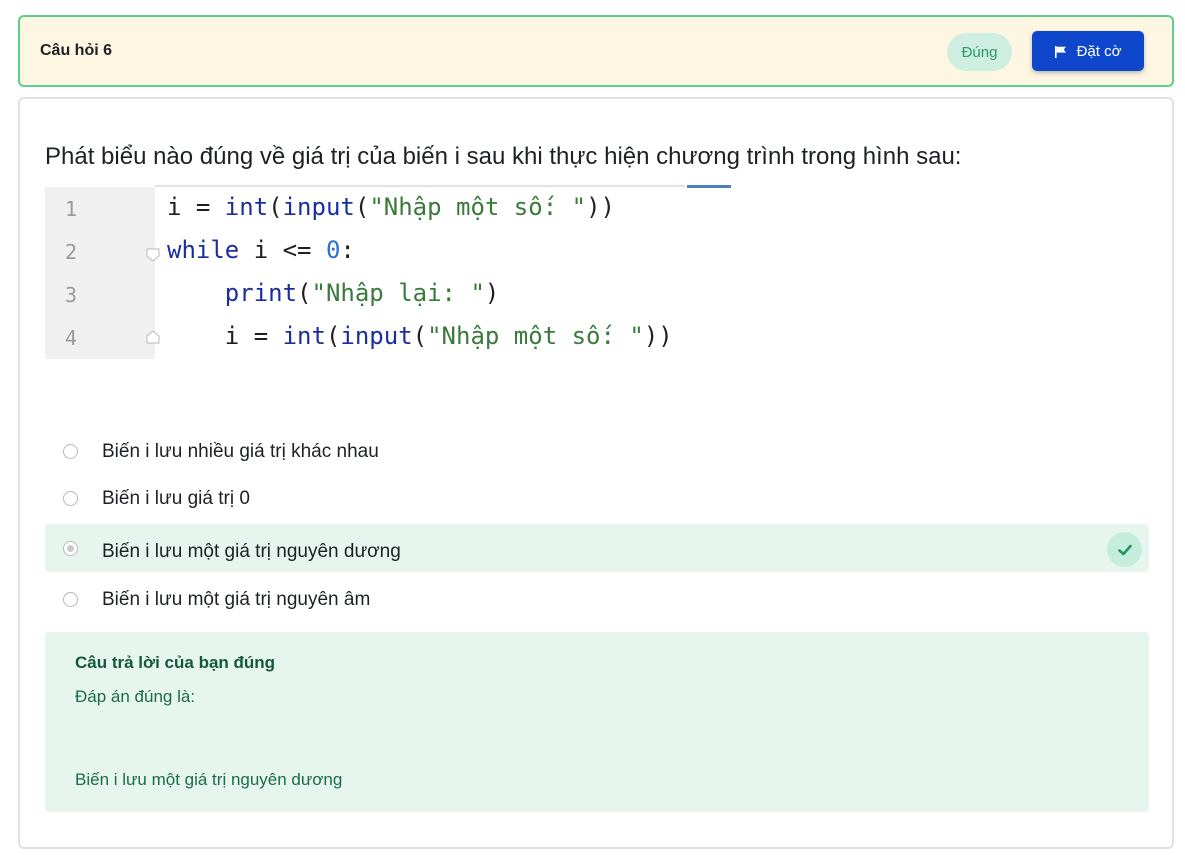  What do you see at coordinates (71, 295) in the screenshot?
I see `line-number: 3` at bounding box center [71, 295].